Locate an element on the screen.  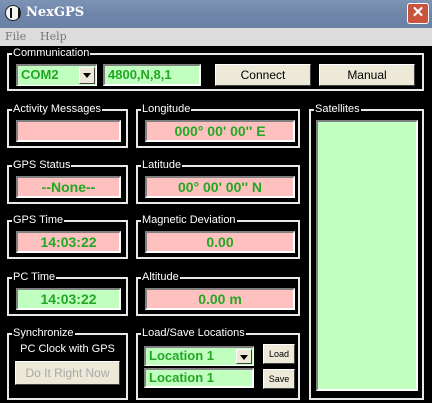
port-select: COM2 is located at coordinates (56, 75).